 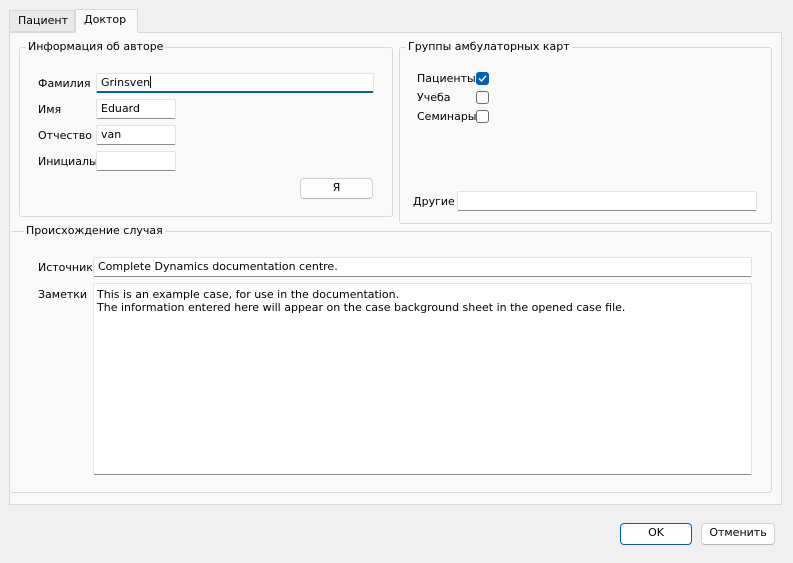 I want to click on card-groups-title: Группы амбулаторных карт, so click(x=489, y=47).